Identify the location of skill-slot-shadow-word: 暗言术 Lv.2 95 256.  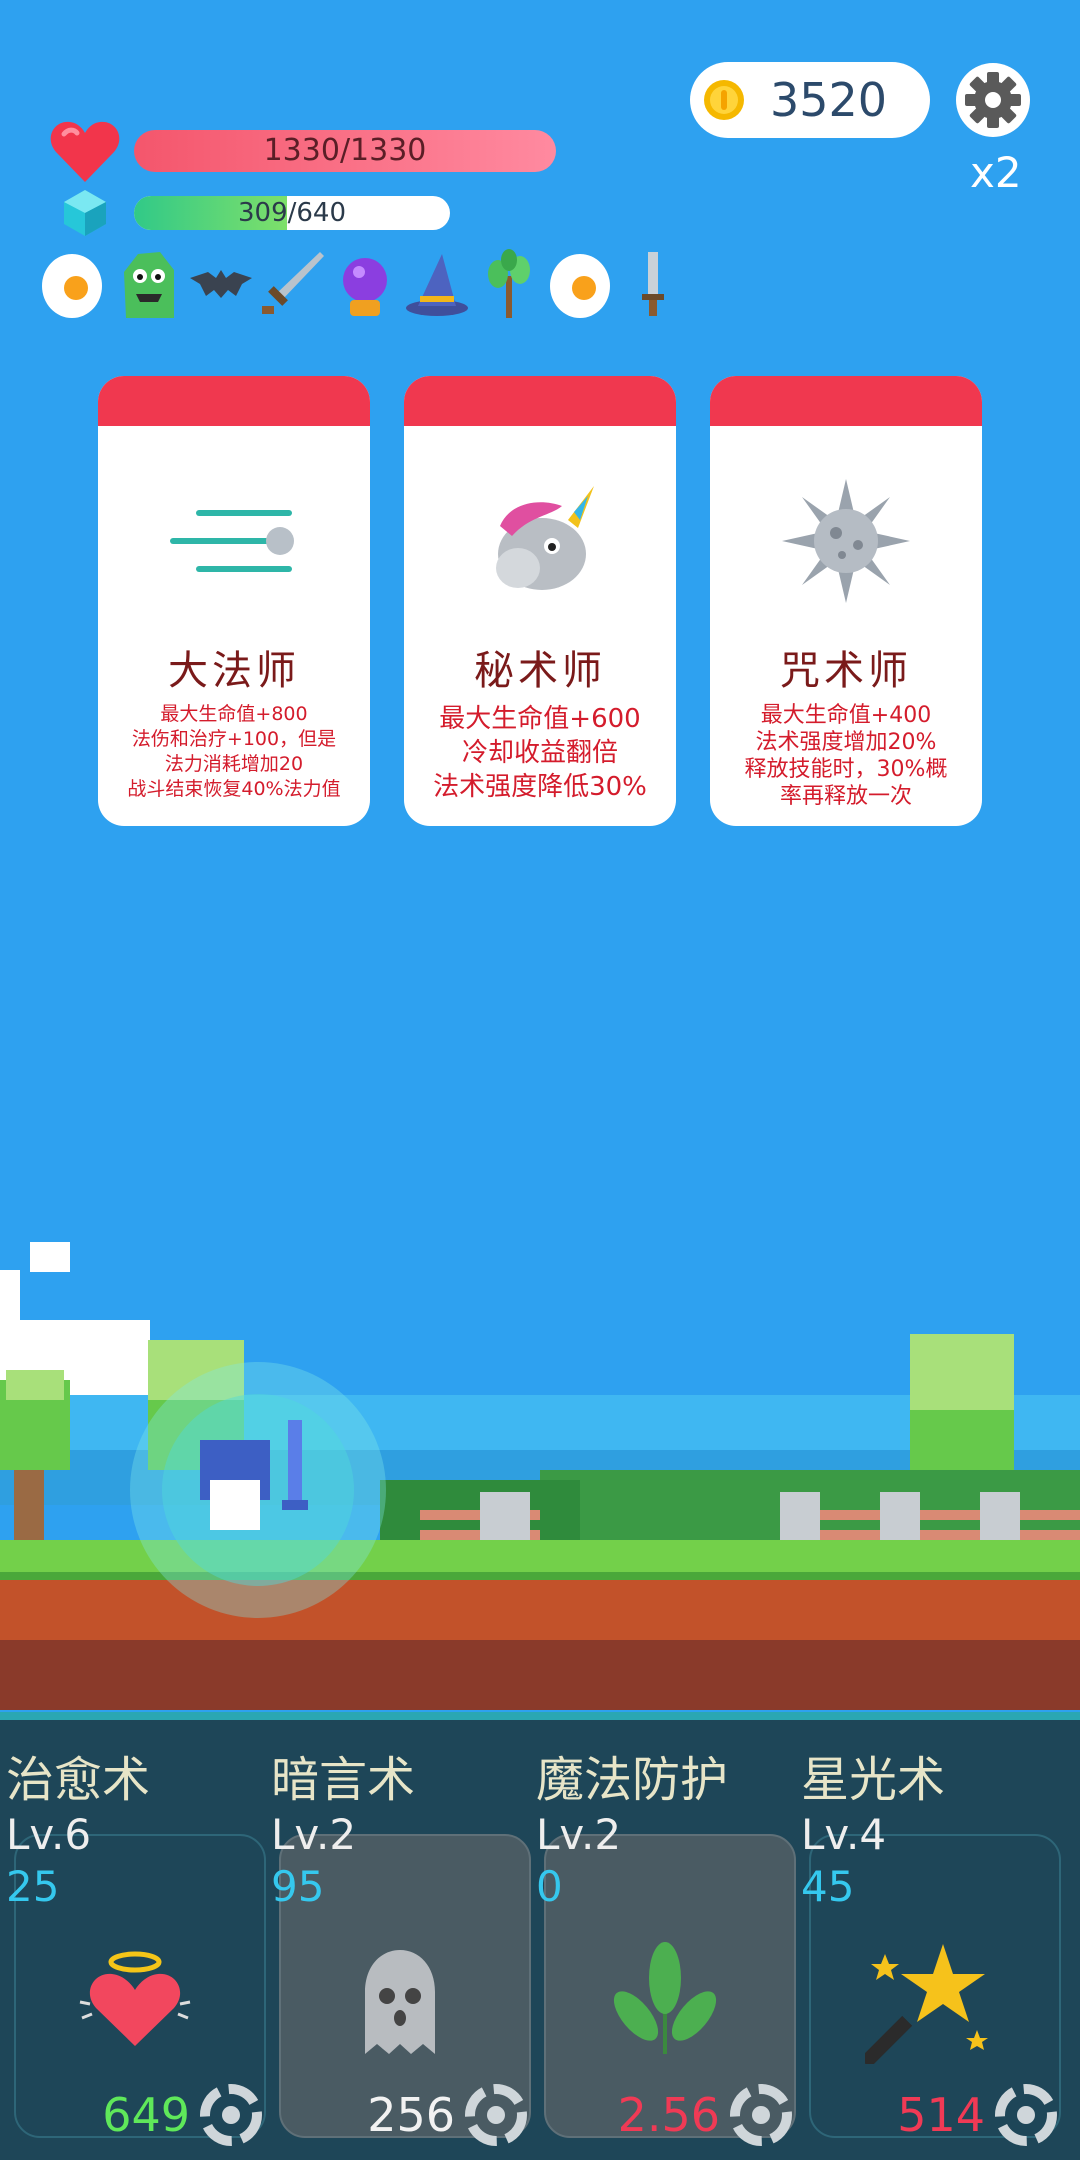
(398, 1936).